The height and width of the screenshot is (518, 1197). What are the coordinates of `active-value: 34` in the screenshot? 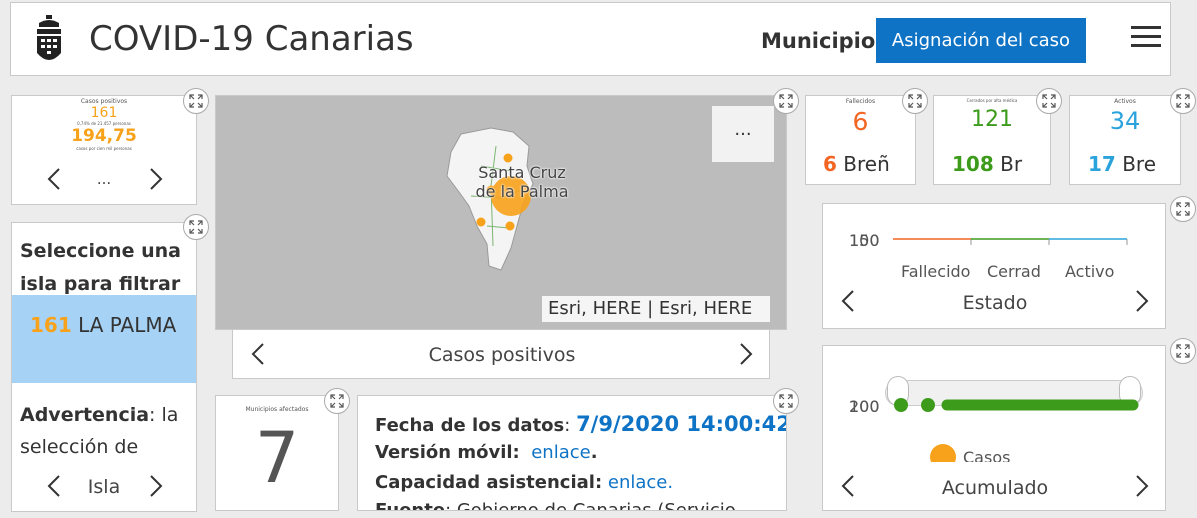 It's located at (1125, 121).